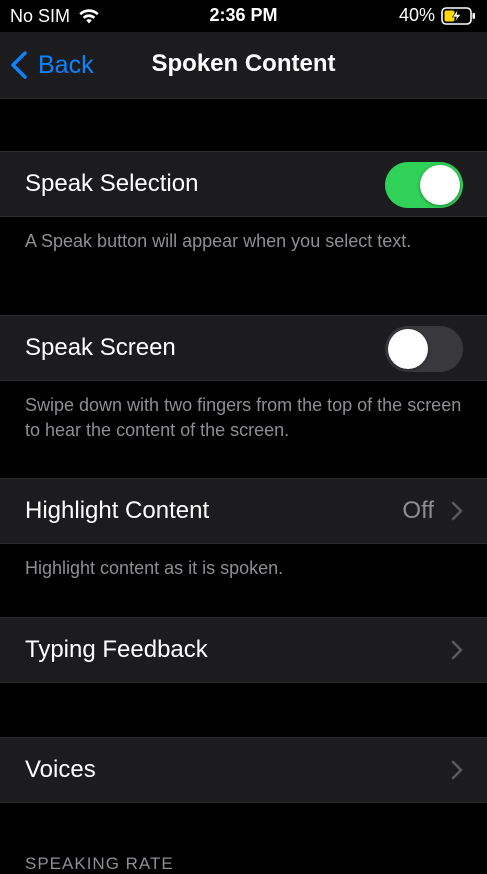 This screenshot has height=874, width=487. What do you see at coordinates (438, 15) in the screenshot?
I see `status-right: 40%` at bounding box center [438, 15].